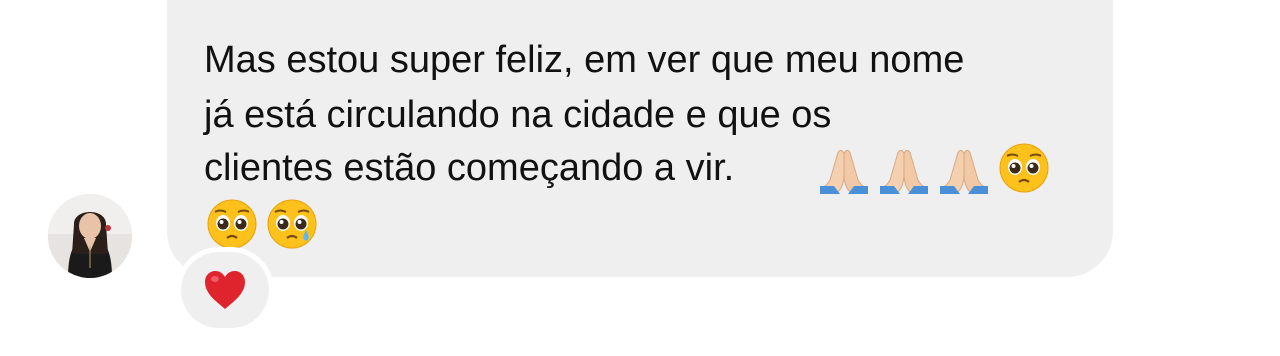 This screenshot has width=1280, height=356. What do you see at coordinates (518, 115) in the screenshot?
I see `message-text-line-2: já está circulando na cidade e que os` at bounding box center [518, 115].